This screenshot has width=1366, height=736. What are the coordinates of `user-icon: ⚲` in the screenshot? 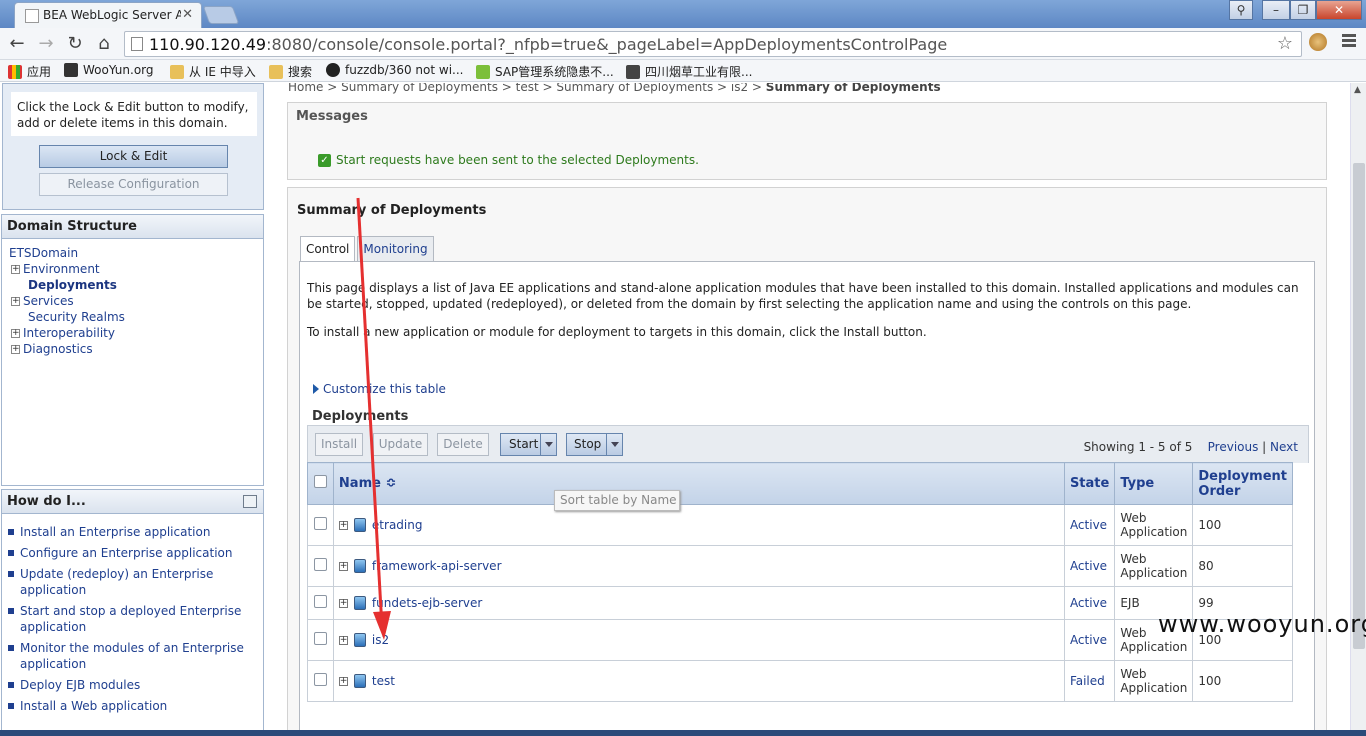 It's located at (1241, 10).